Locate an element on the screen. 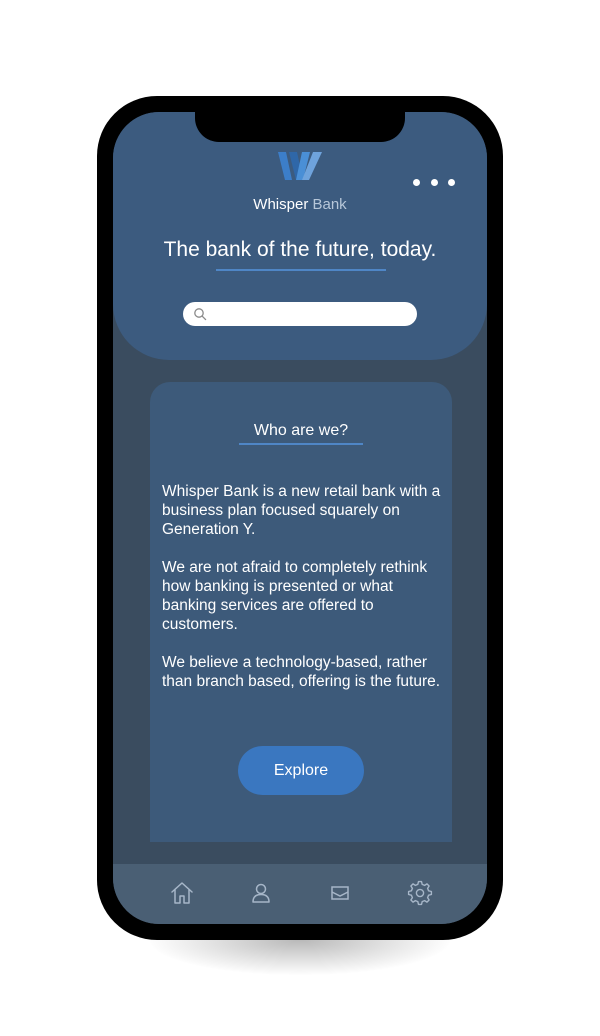  home-icon is located at coordinates (182, 893).